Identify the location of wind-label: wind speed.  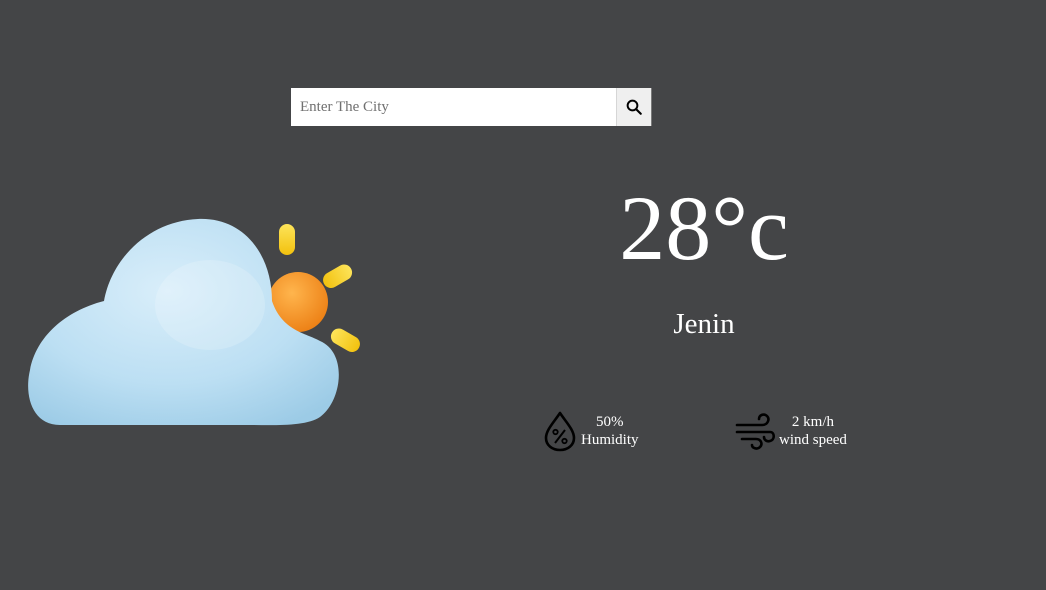
(813, 440).